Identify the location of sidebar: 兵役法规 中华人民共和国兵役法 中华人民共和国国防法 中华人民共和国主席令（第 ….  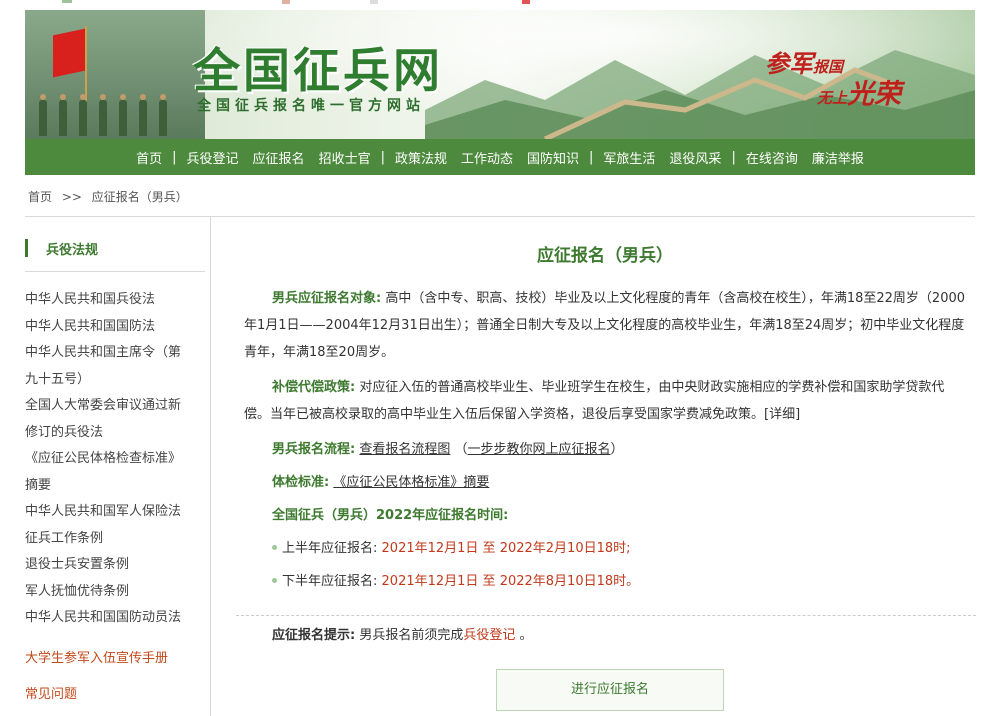
(118, 466).